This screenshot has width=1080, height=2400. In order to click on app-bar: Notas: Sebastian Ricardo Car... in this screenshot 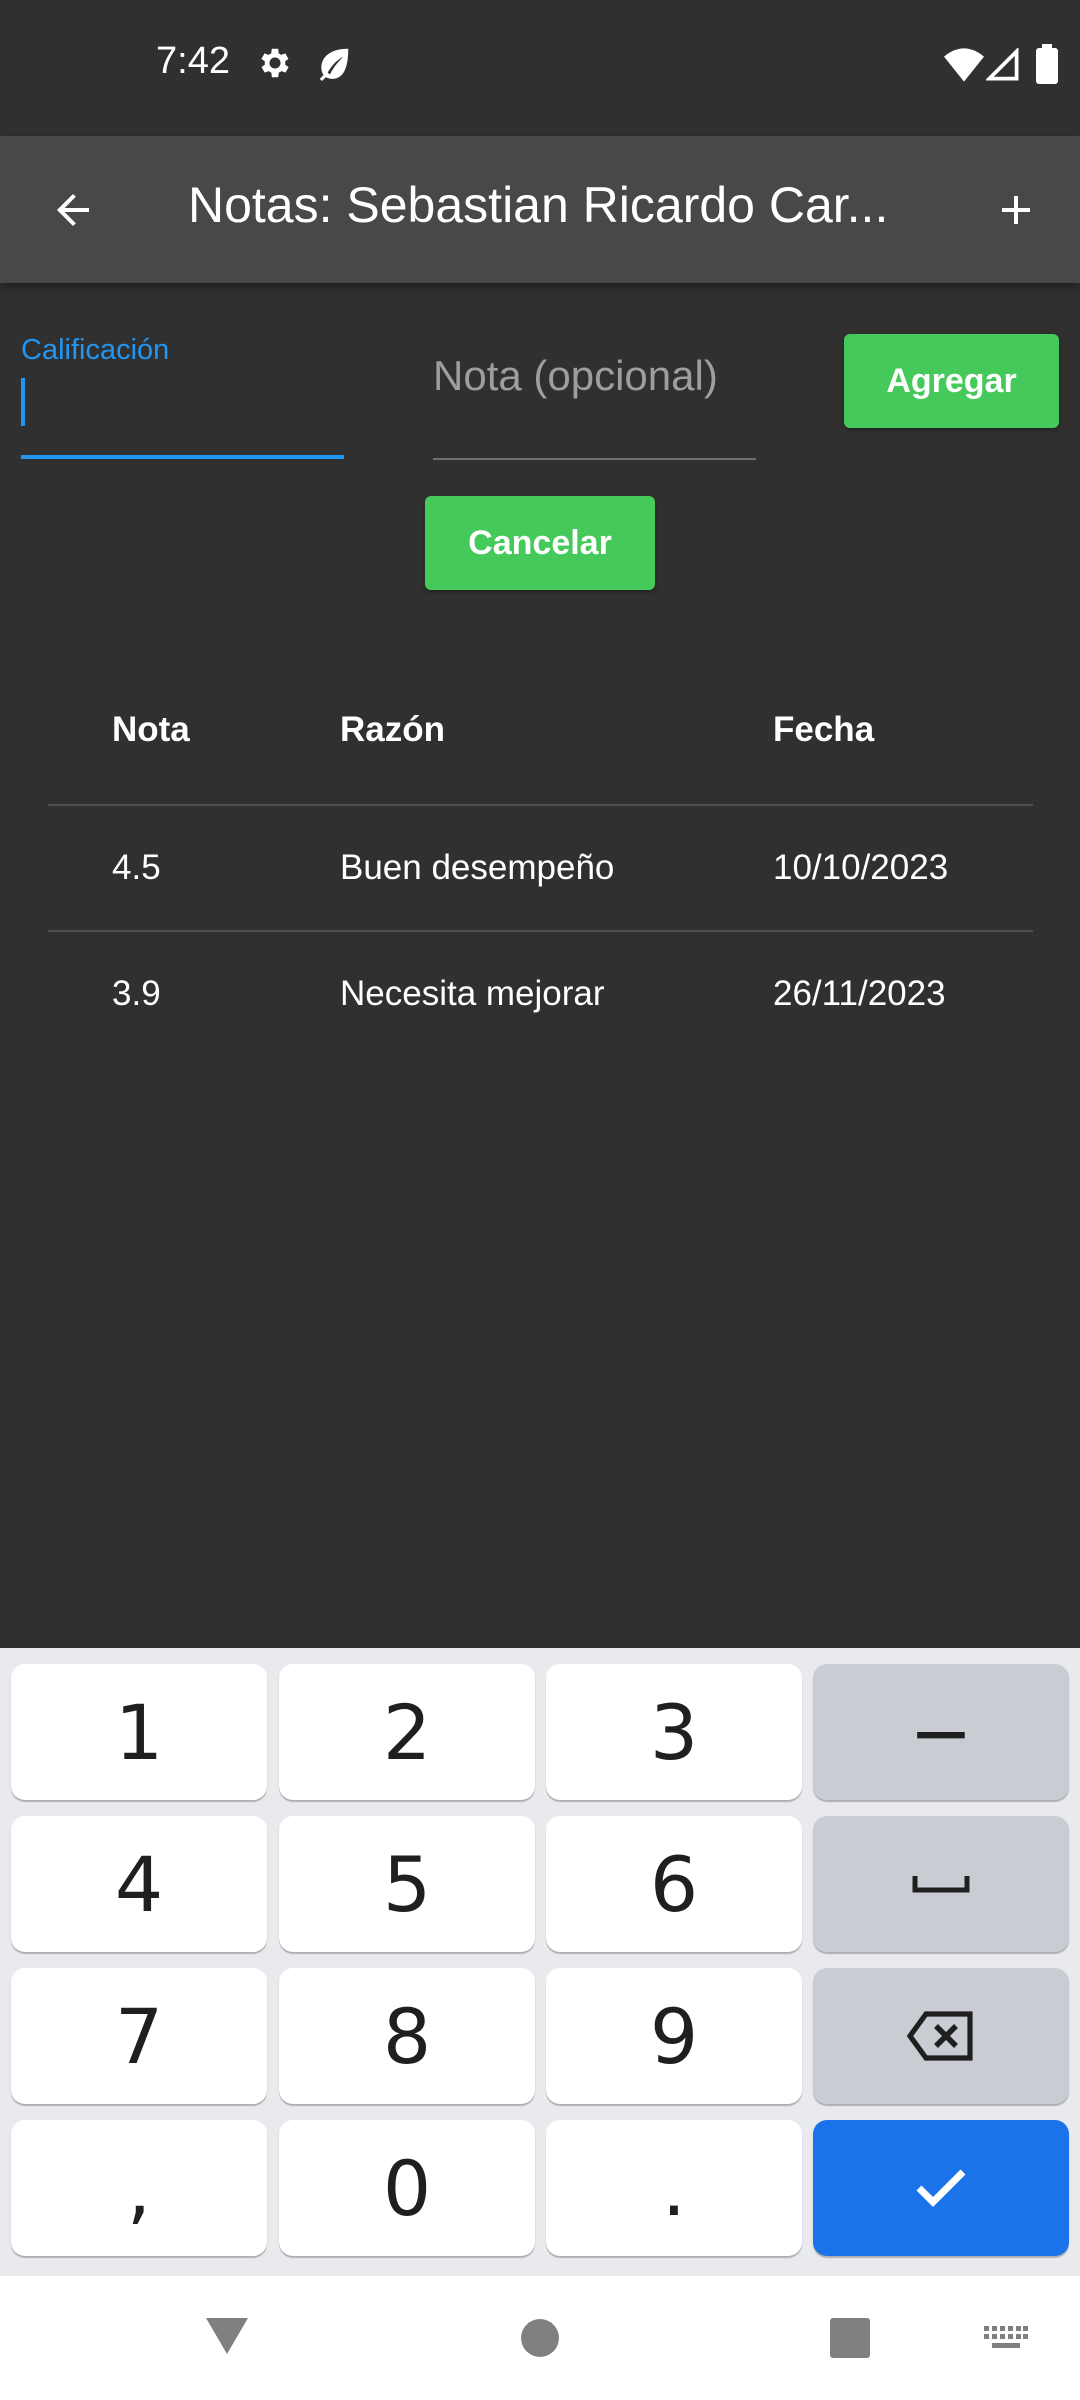, I will do `click(540, 209)`.